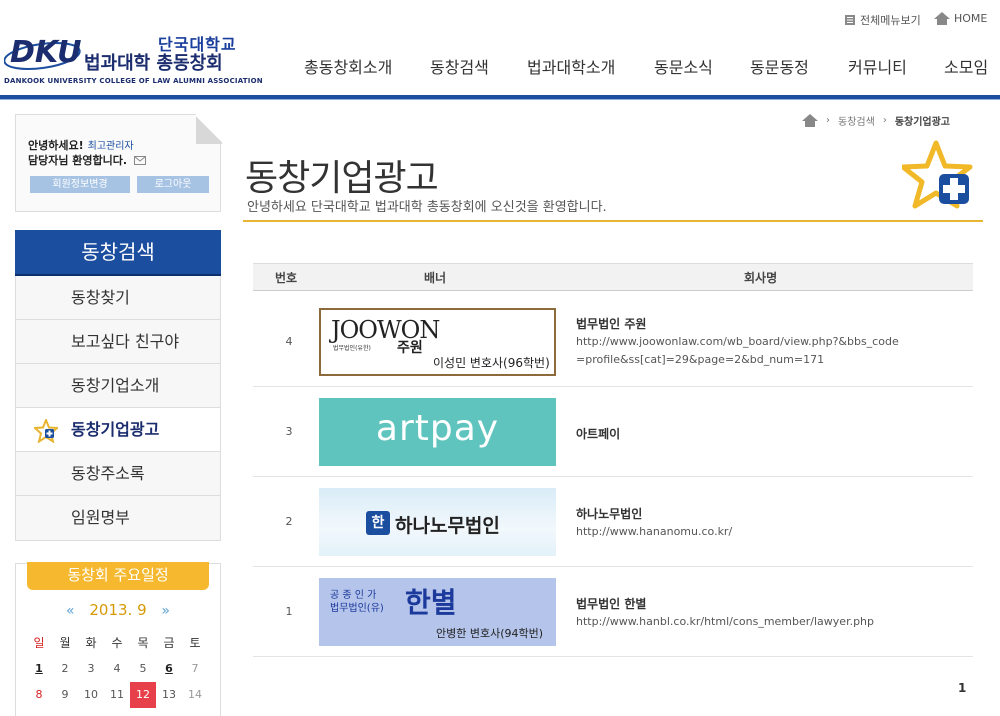 The image size is (1000, 716). I want to click on sidebar-item-label: 동창기업소개, so click(115, 385).